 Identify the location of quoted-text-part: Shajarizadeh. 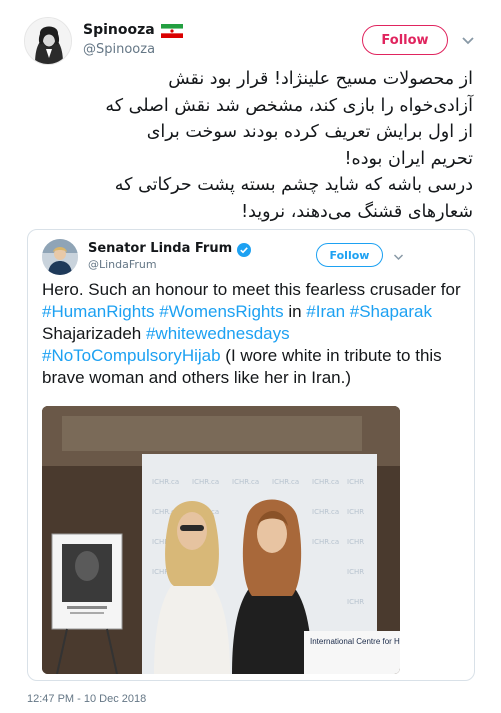
(94, 333).